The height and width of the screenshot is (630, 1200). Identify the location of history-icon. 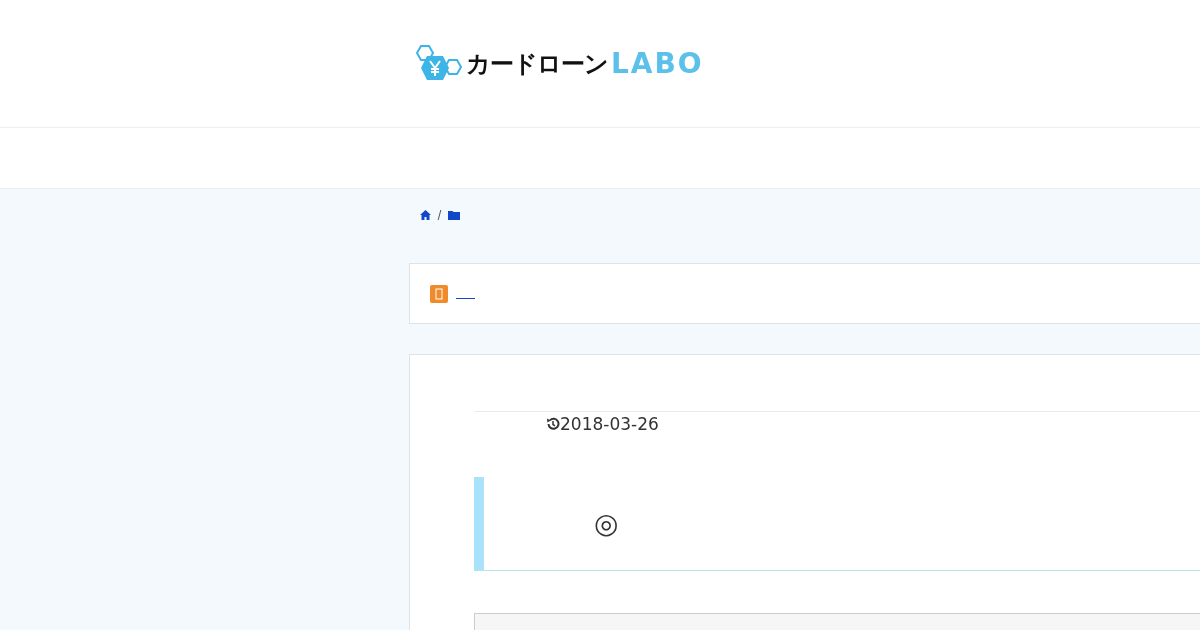
(553, 424).